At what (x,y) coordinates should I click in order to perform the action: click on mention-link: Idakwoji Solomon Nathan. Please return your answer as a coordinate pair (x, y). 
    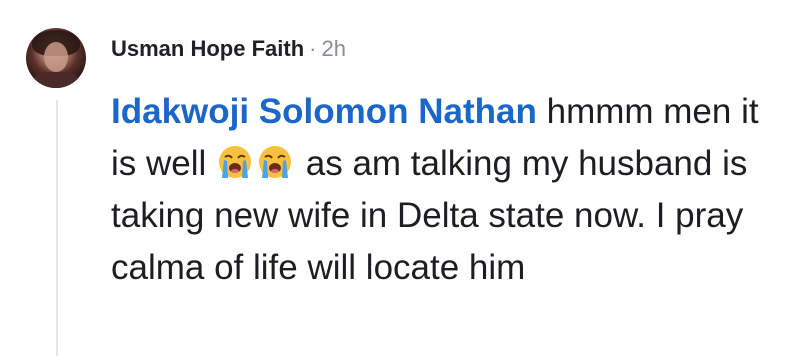
    Looking at the image, I should click on (324, 111).